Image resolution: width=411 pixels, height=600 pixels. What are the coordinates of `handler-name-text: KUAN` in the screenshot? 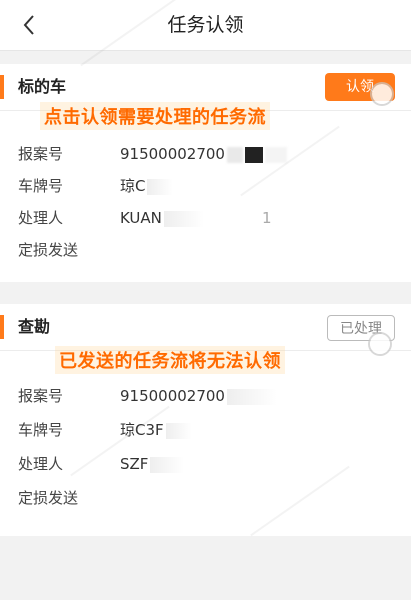 It's located at (141, 218).